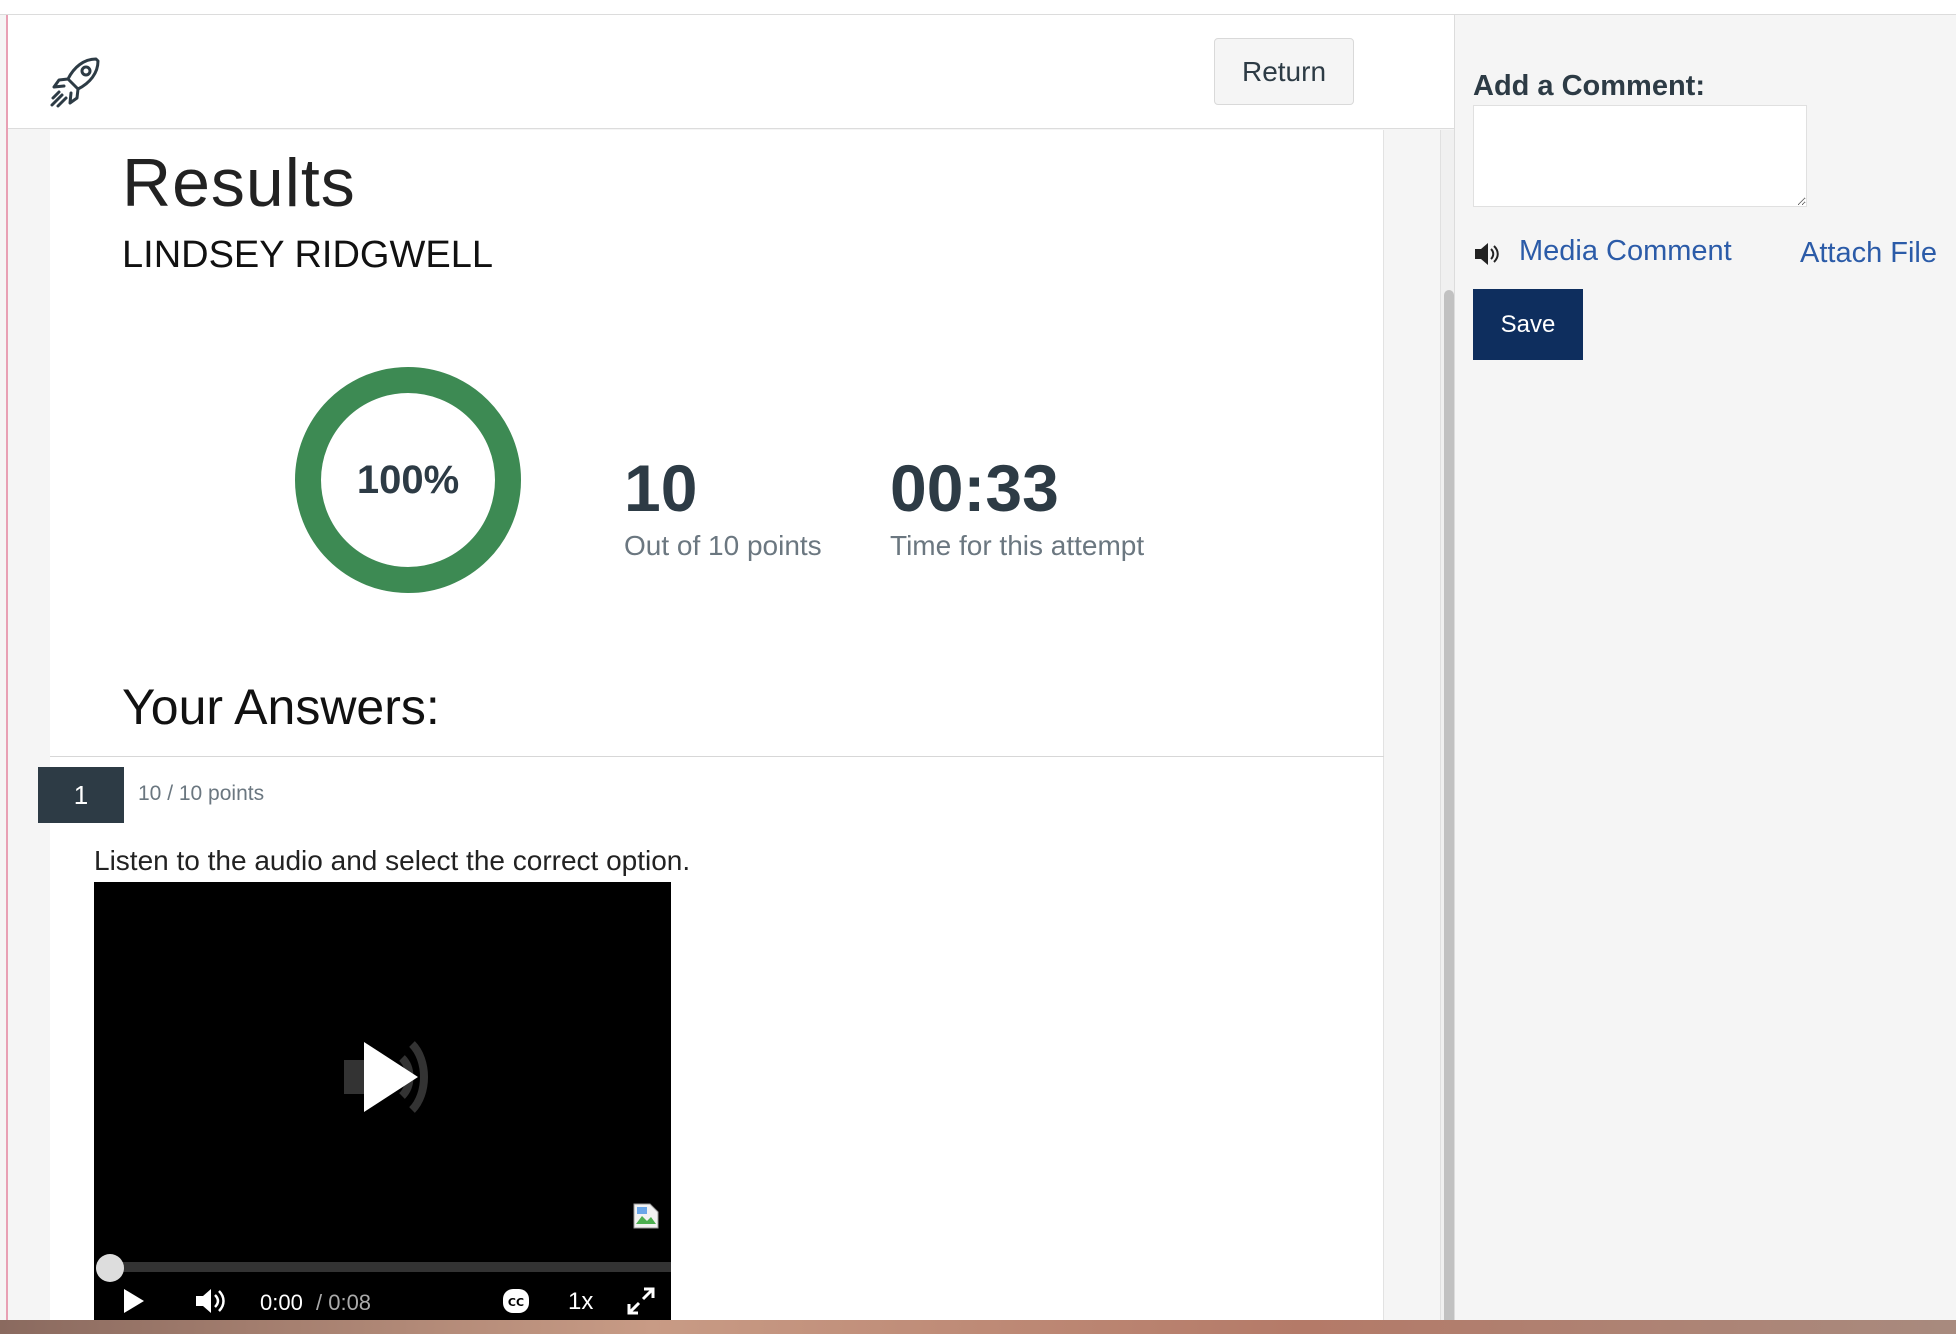 Image resolution: width=1956 pixels, height=1334 pixels. What do you see at coordinates (134, 1301) in the screenshot?
I see `play-icon` at bounding box center [134, 1301].